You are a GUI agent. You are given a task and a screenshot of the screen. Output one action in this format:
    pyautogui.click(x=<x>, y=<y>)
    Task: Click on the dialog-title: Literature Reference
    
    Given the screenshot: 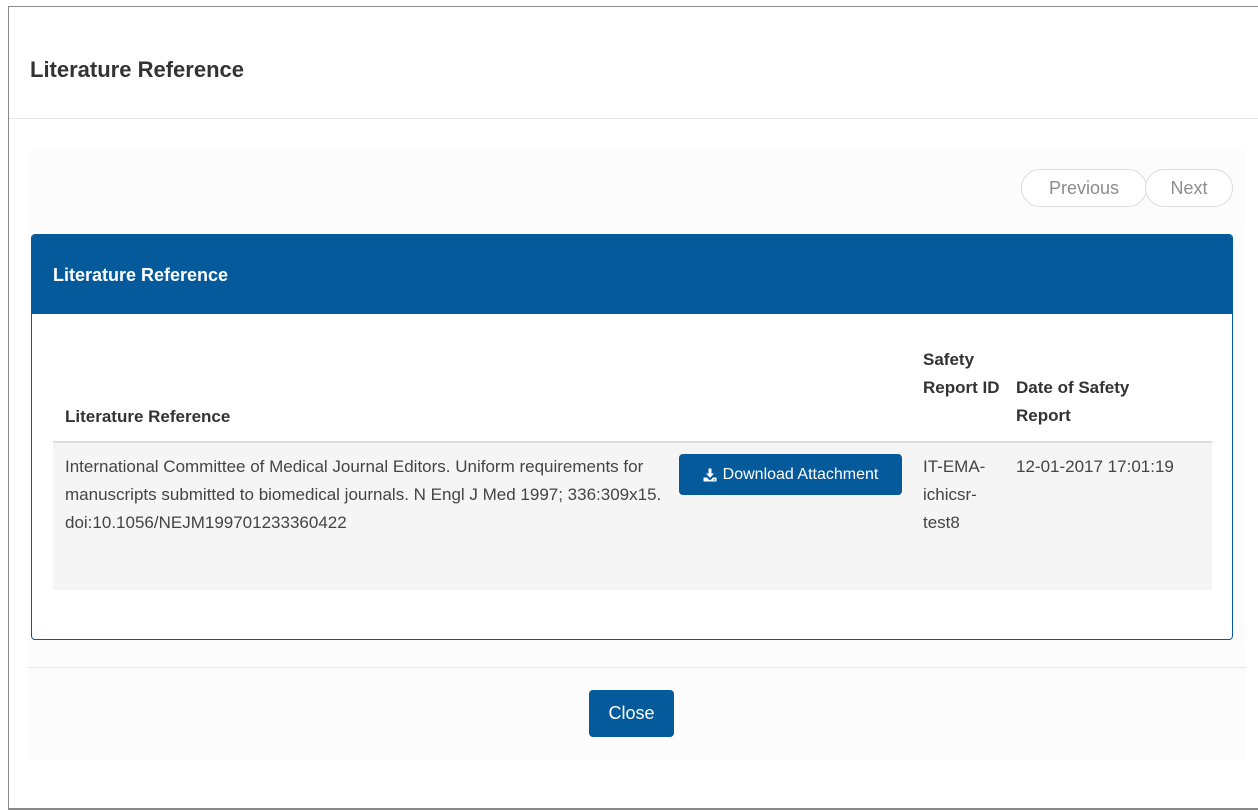 What is the action you would take?
    pyautogui.click(x=137, y=69)
    